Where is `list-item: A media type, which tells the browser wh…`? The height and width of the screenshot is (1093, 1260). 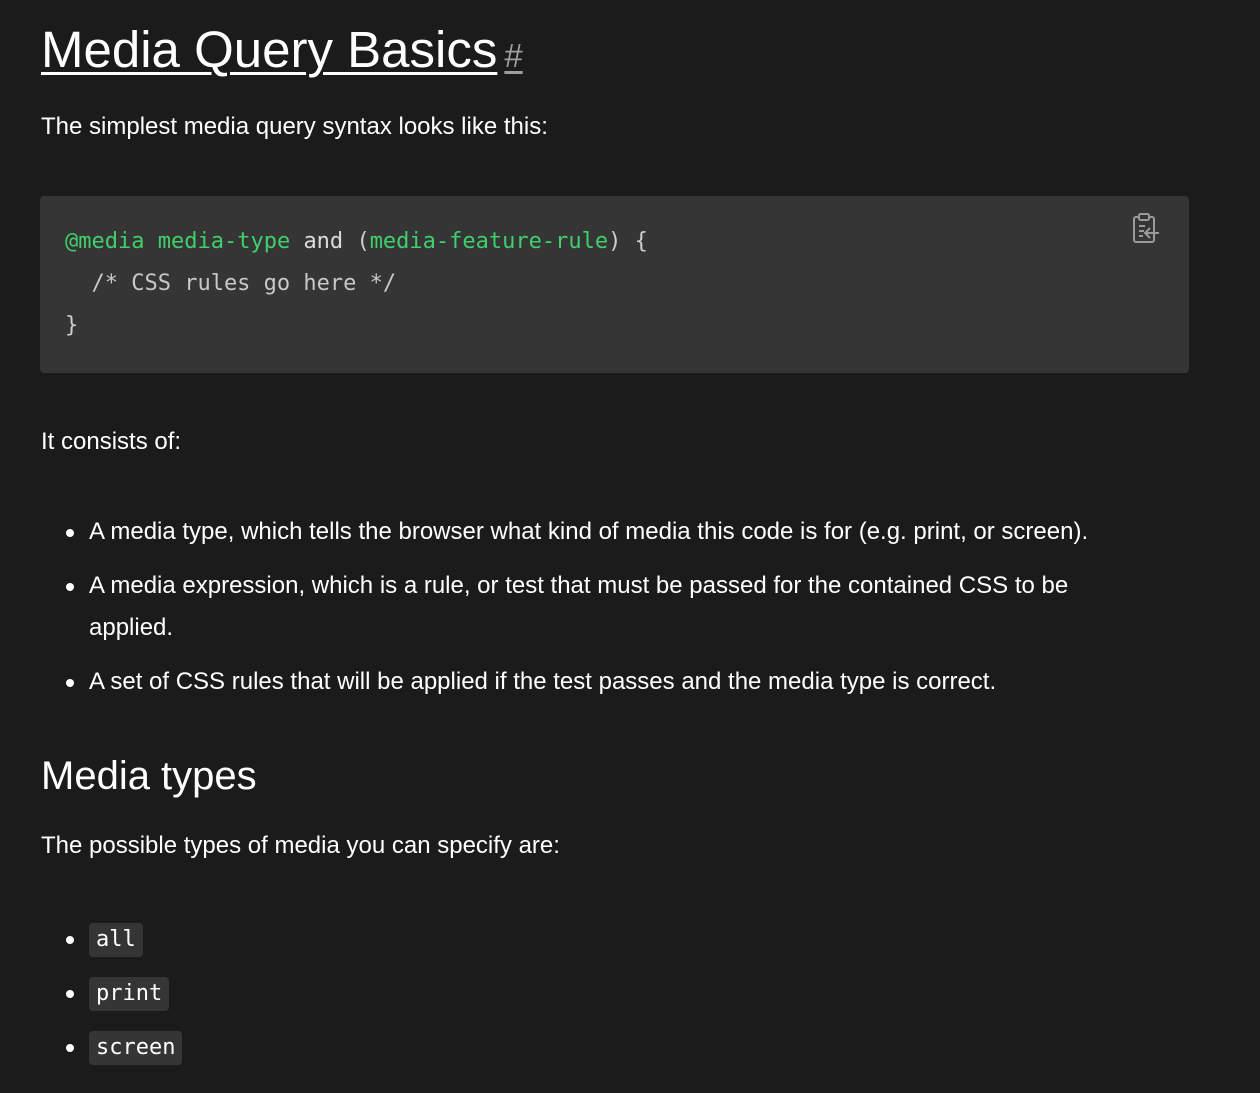
list-item: A media type, which tells the browser wh… is located at coordinates (616, 532).